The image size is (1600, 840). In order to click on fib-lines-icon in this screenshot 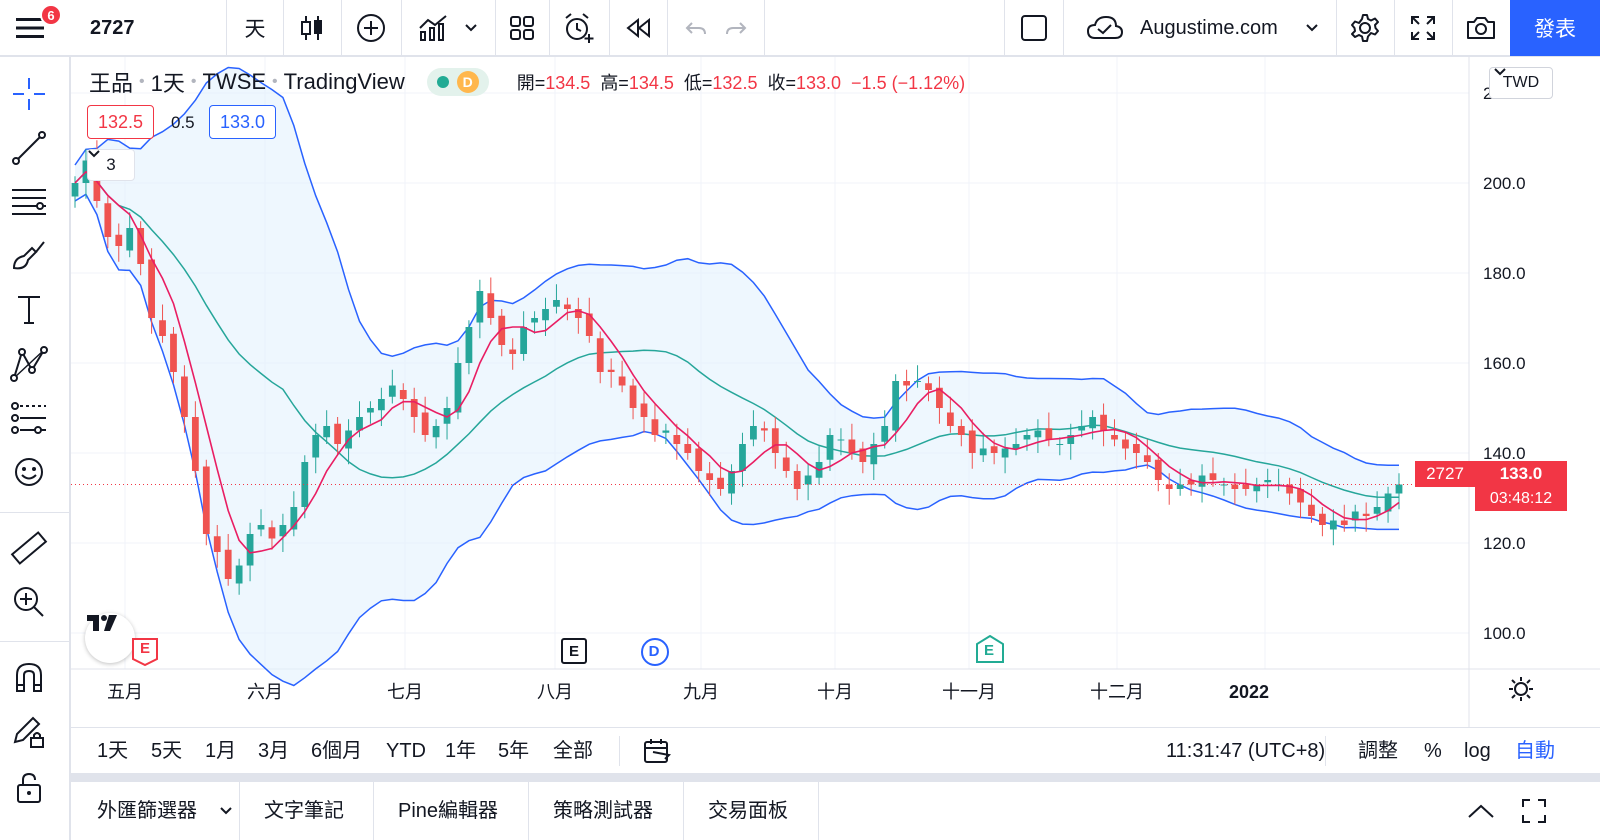, I will do `click(29, 202)`.